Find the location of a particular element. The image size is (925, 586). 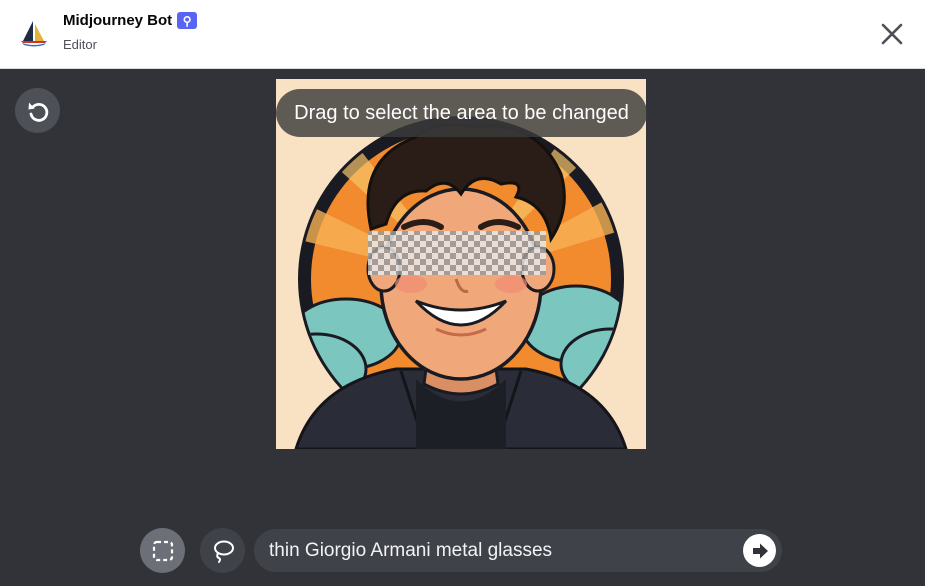

rectangle-select-icon is located at coordinates (162, 550).